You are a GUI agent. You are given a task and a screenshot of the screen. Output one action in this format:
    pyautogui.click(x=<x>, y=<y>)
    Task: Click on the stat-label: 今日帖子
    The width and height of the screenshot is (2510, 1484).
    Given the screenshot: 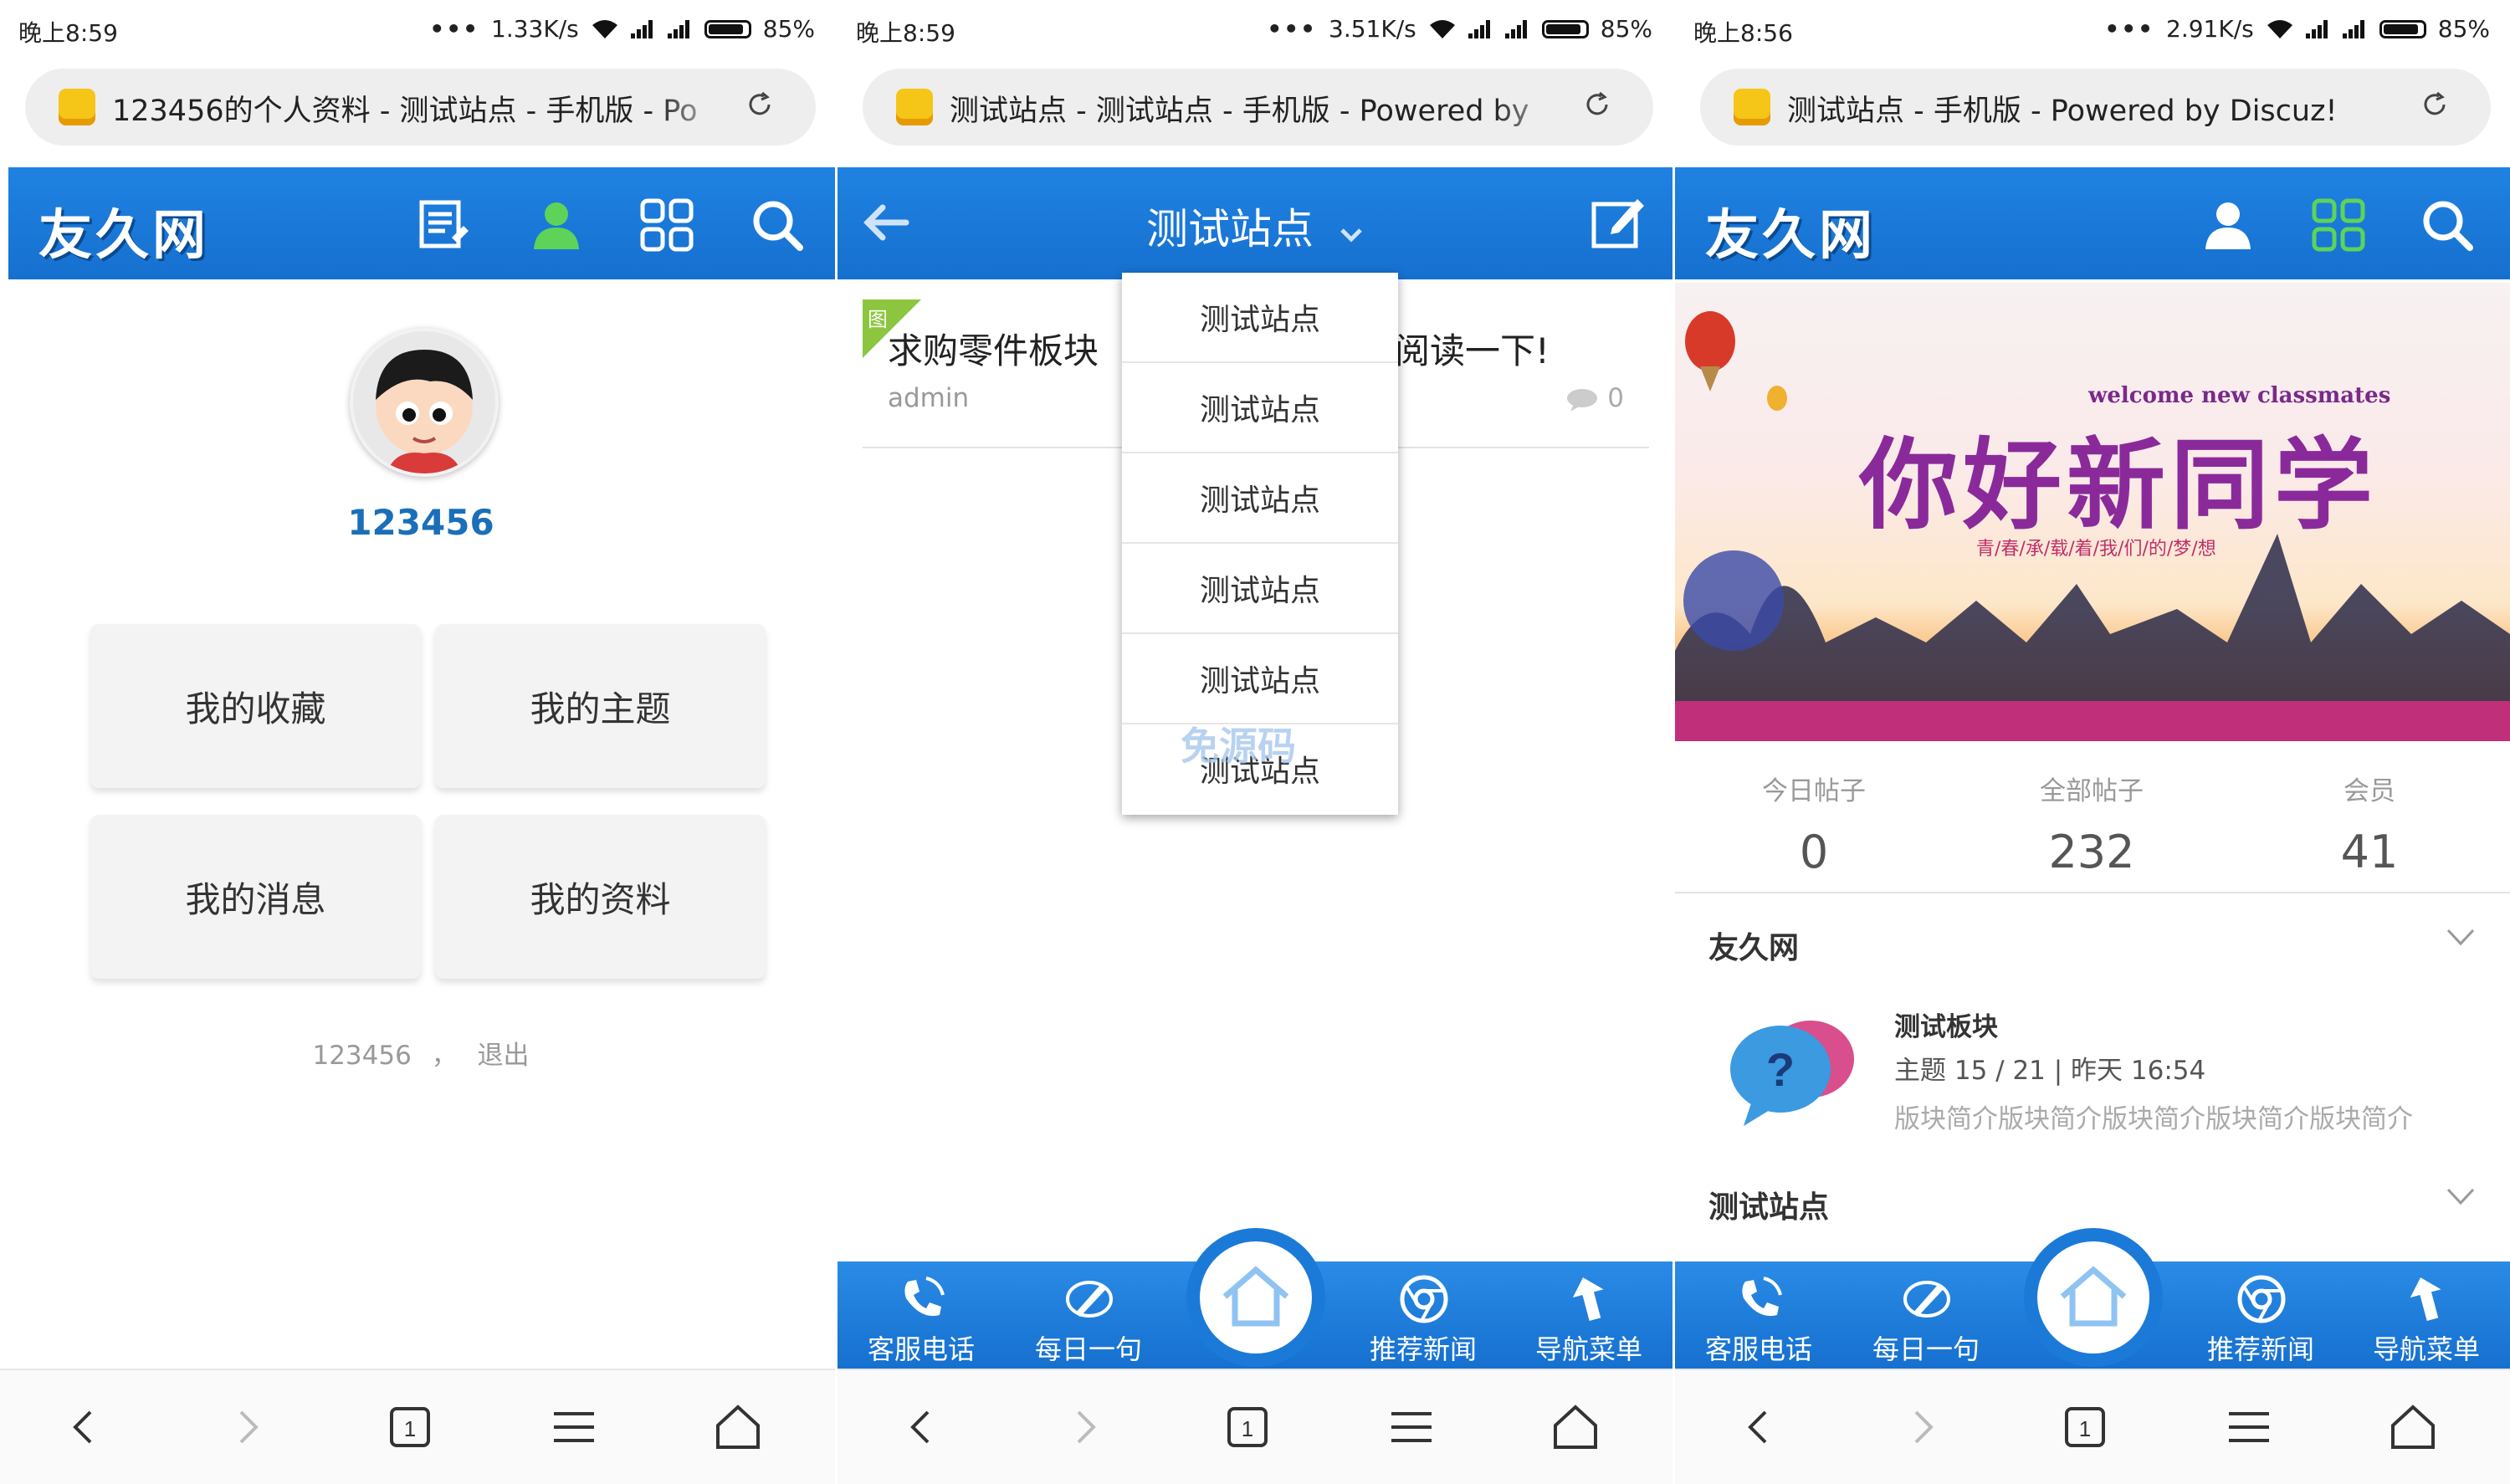 What is the action you would take?
    pyautogui.click(x=1814, y=791)
    